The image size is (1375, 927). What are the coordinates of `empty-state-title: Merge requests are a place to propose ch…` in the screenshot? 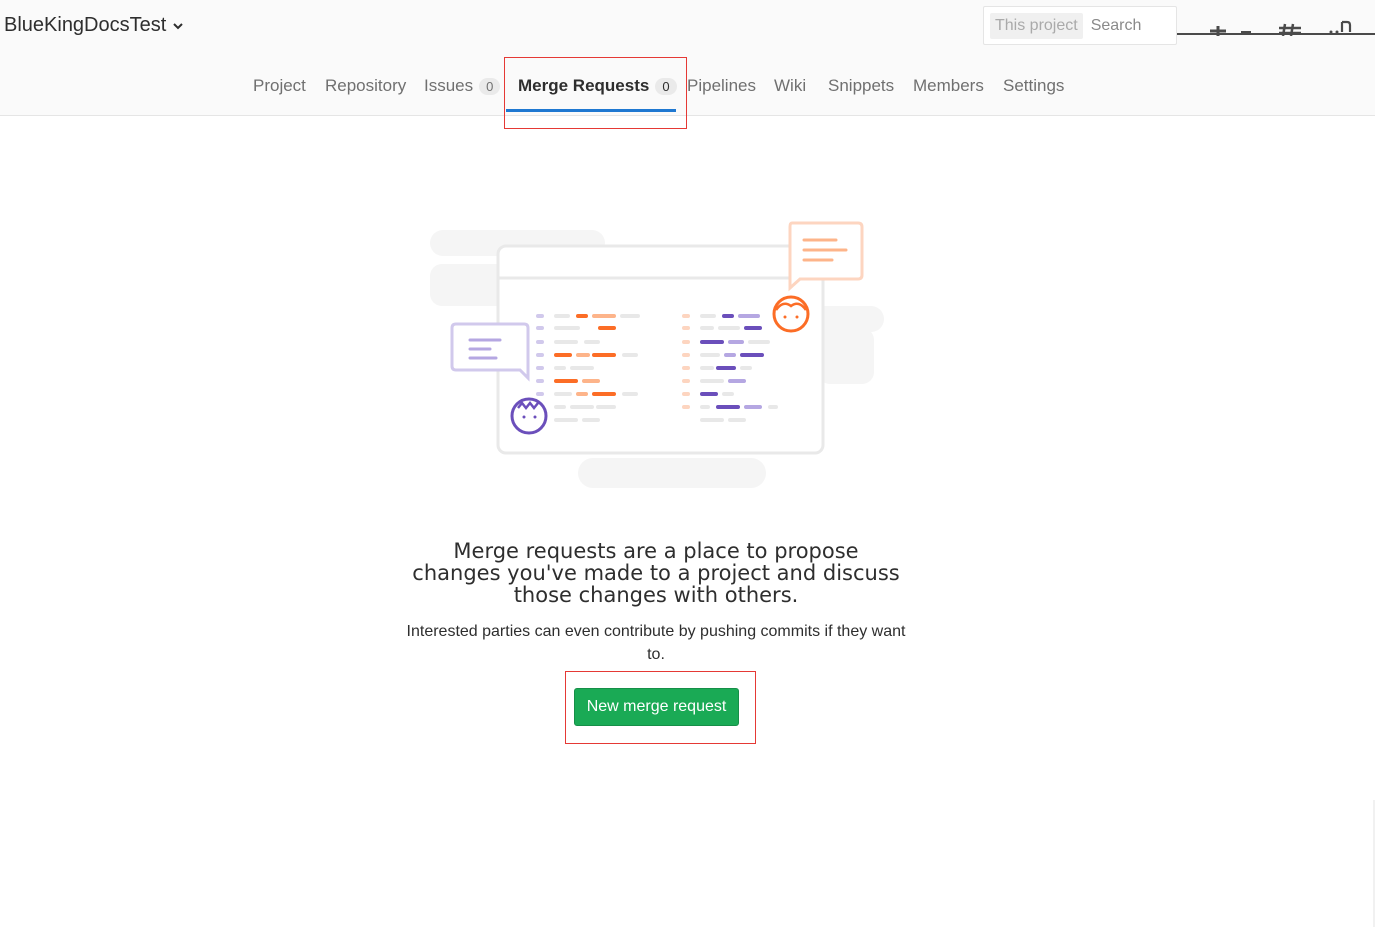 It's located at (656, 573).